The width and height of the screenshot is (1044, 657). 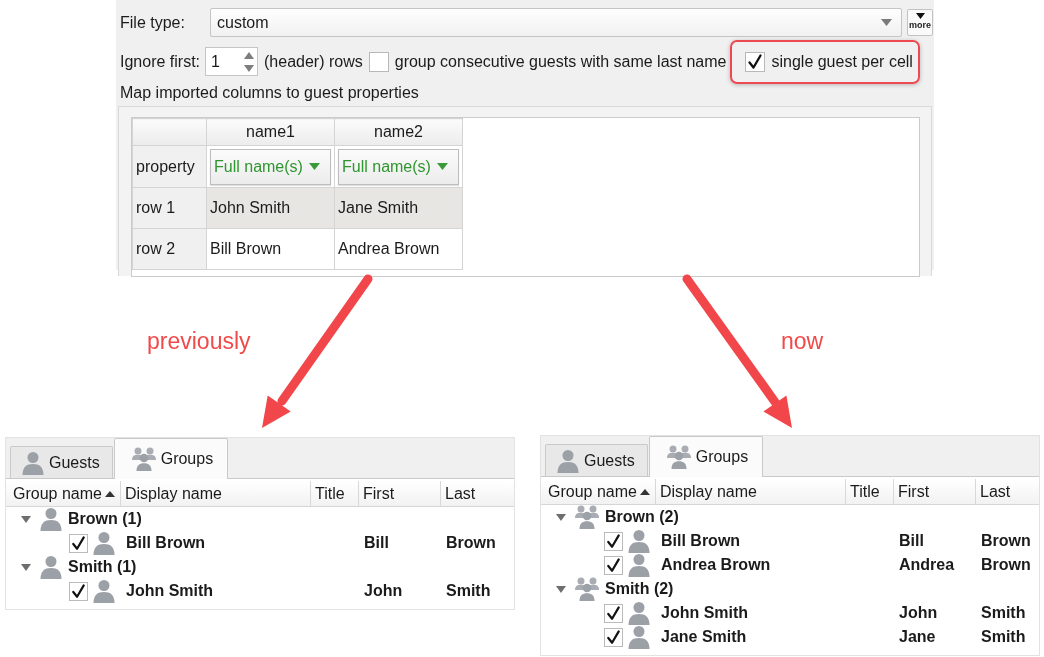 What do you see at coordinates (642, 517) in the screenshot?
I see `group-name: Brown (2)` at bounding box center [642, 517].